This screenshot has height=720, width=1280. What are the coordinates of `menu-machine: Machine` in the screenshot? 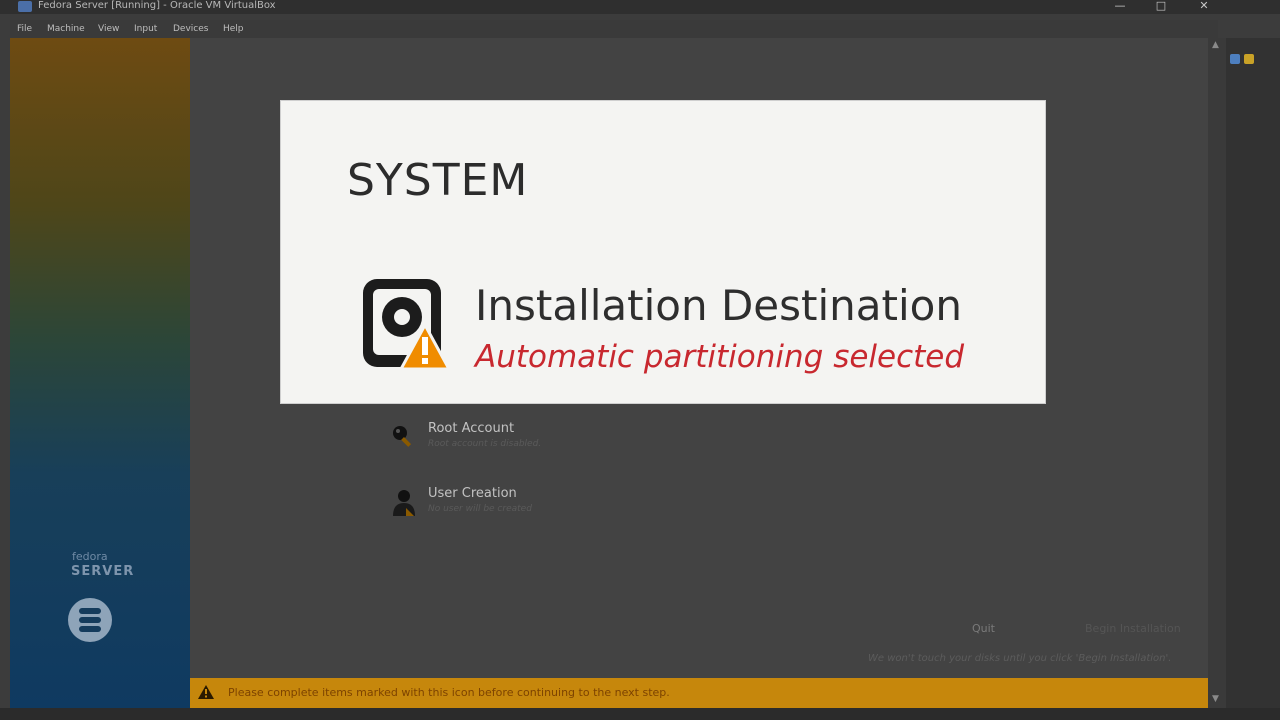 It's located at (66, 29).